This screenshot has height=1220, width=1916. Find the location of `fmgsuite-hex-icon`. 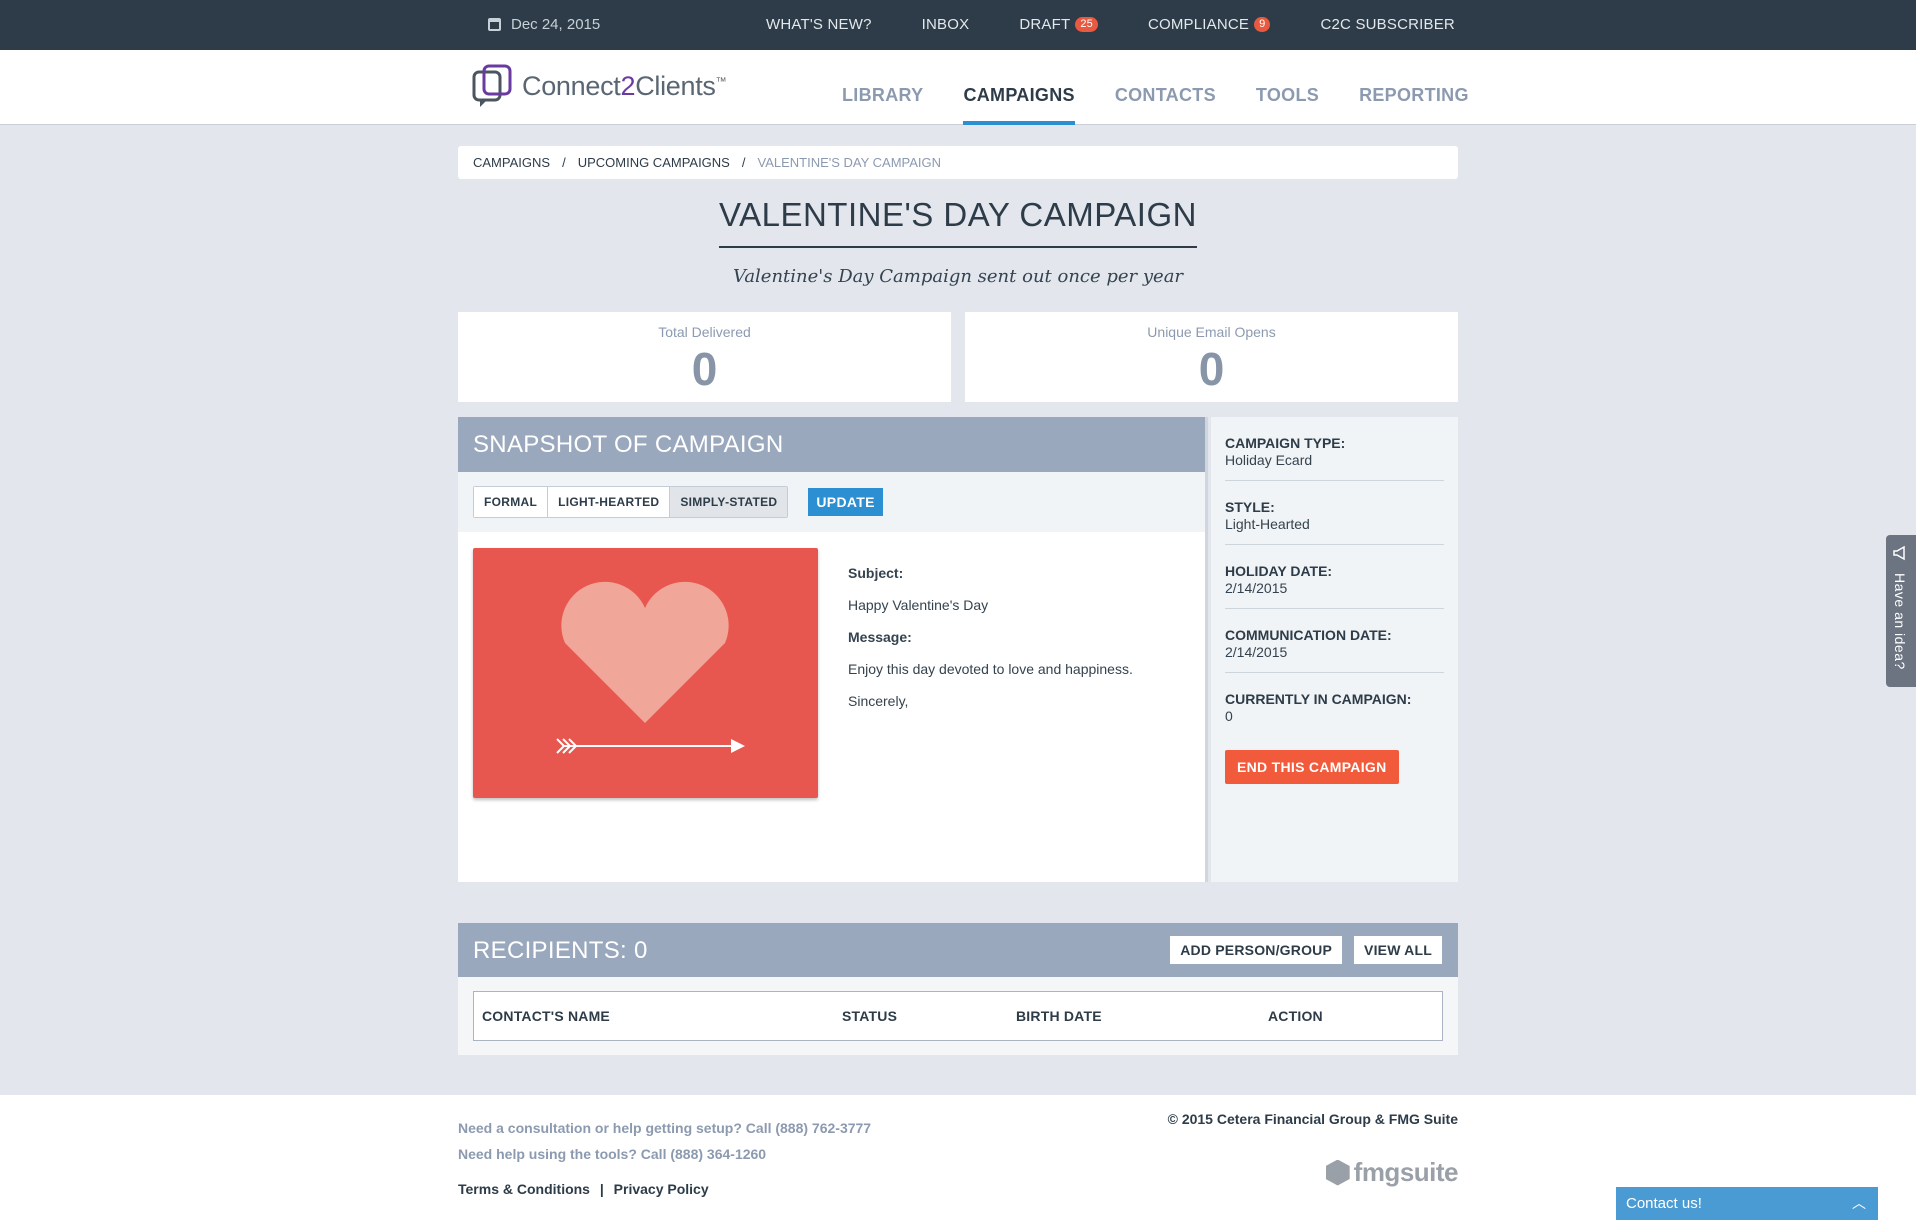

fmgsuite-hex-icon is located at coordinates (1337, 1172).